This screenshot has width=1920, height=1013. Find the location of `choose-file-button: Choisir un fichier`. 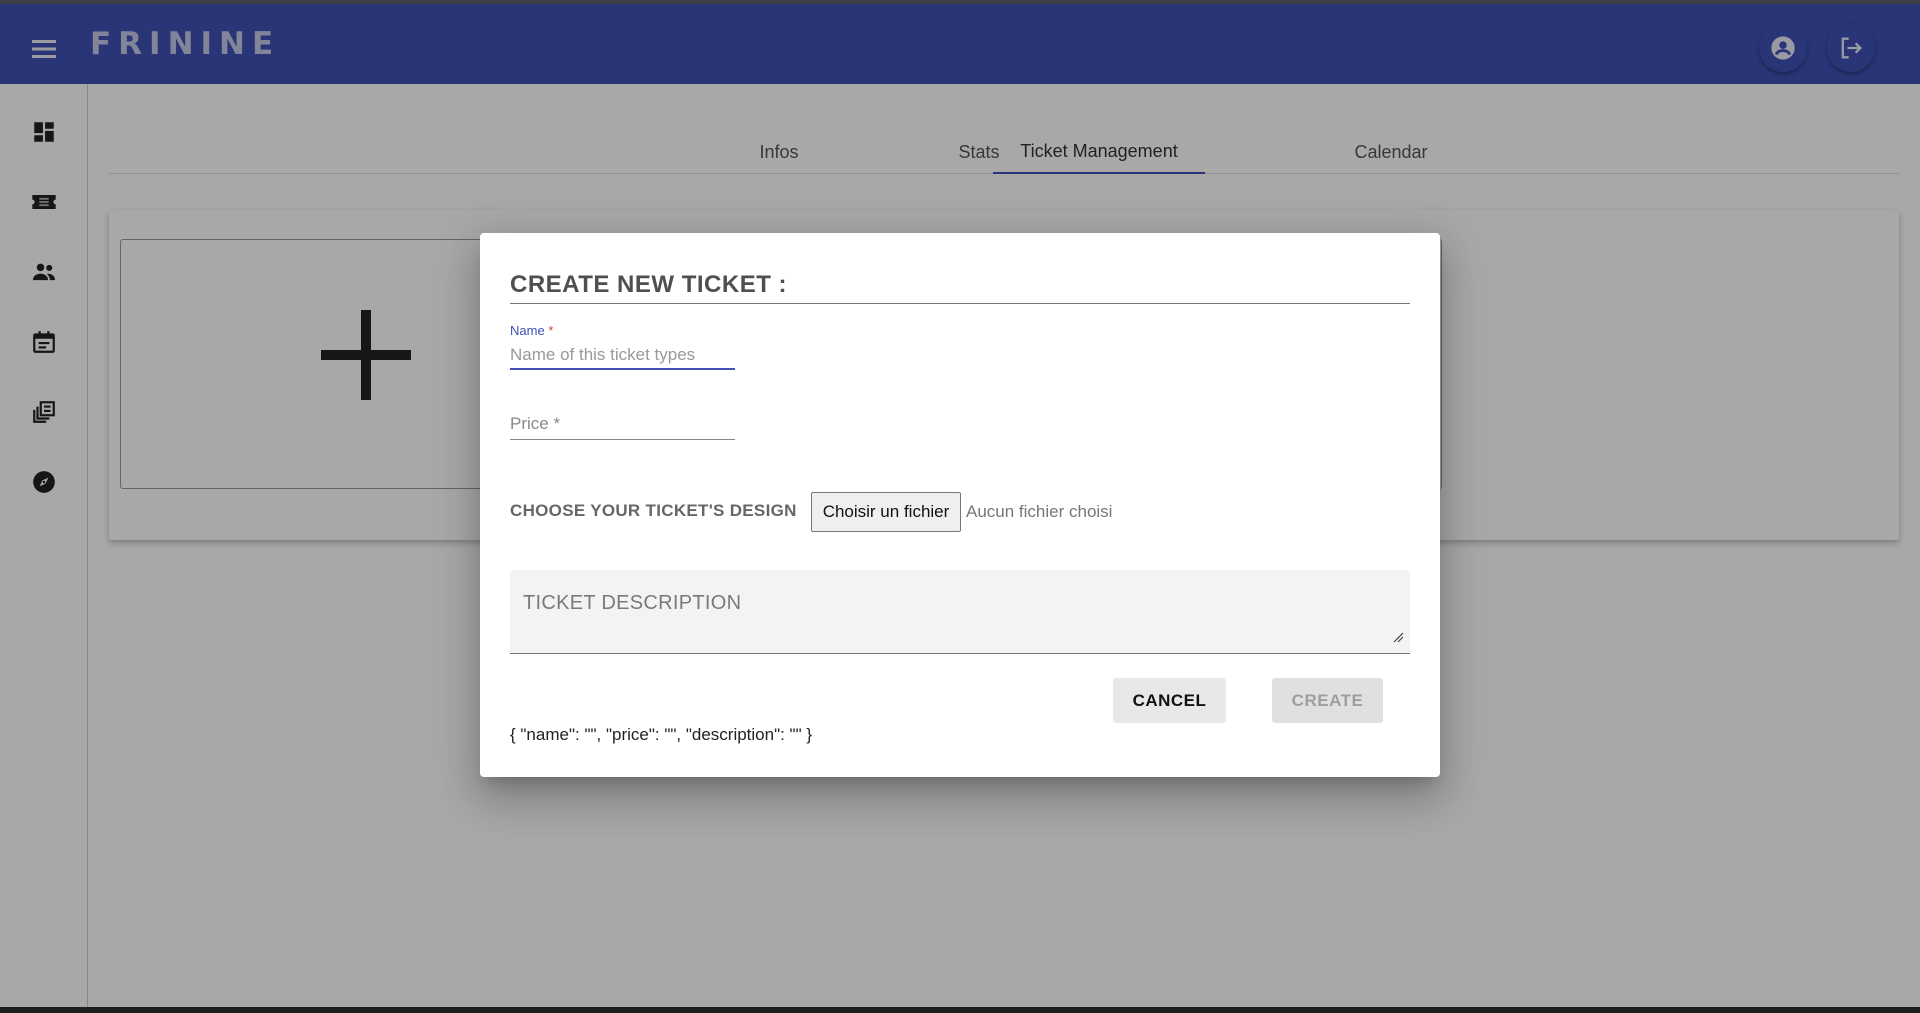

choose-file-button: Choisir un fichier is located at coordinates (886, 512).